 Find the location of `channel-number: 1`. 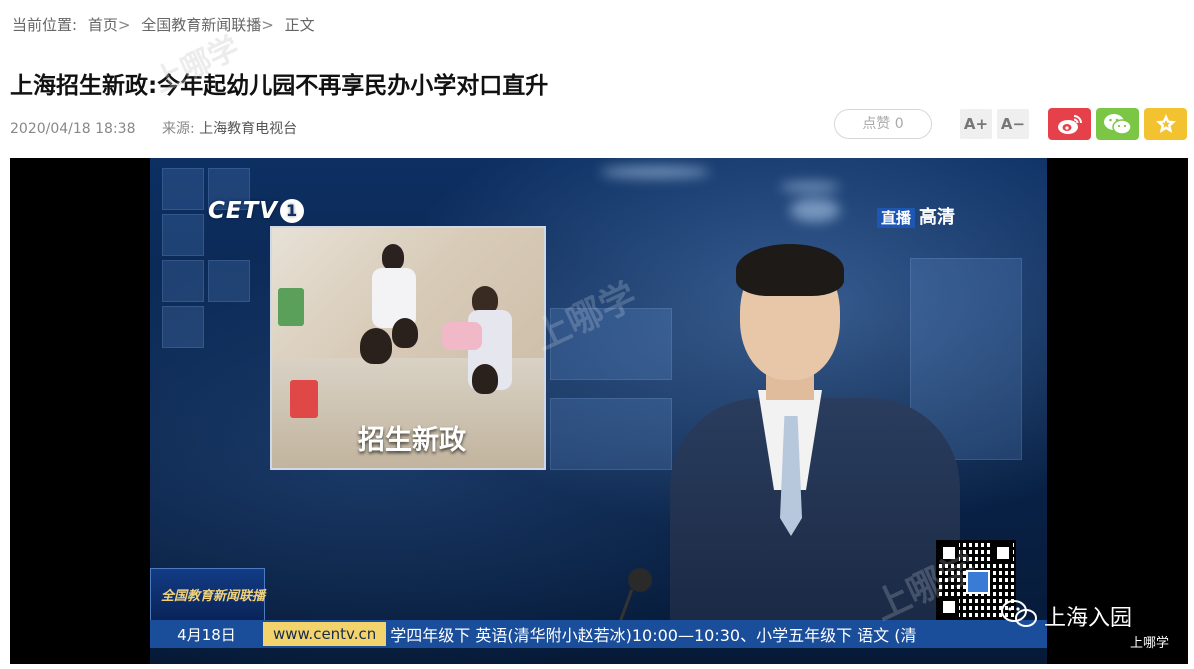

channel-number: 1 is located at coordinates (292, 211).